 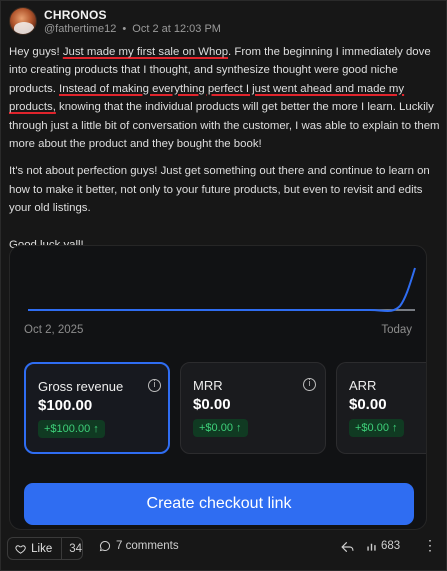 What do you see at coordinates (23, 21) in the screenshot?
I see `avatar` at bounding box center [23, 21].